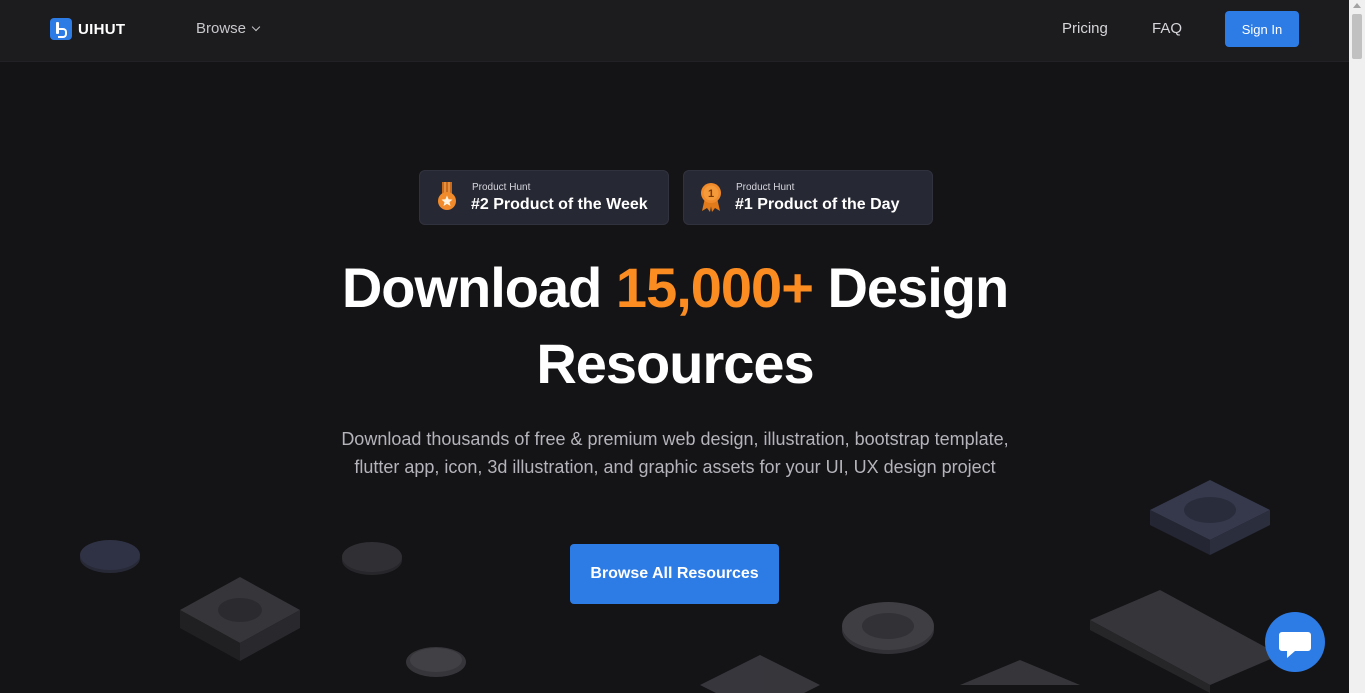 The image size is (1365, 693). What do you see at coordinates (1357, 5) in the screenshot?
I see `scroll-up-arrow-icon` at bounding box center [1357, 5].